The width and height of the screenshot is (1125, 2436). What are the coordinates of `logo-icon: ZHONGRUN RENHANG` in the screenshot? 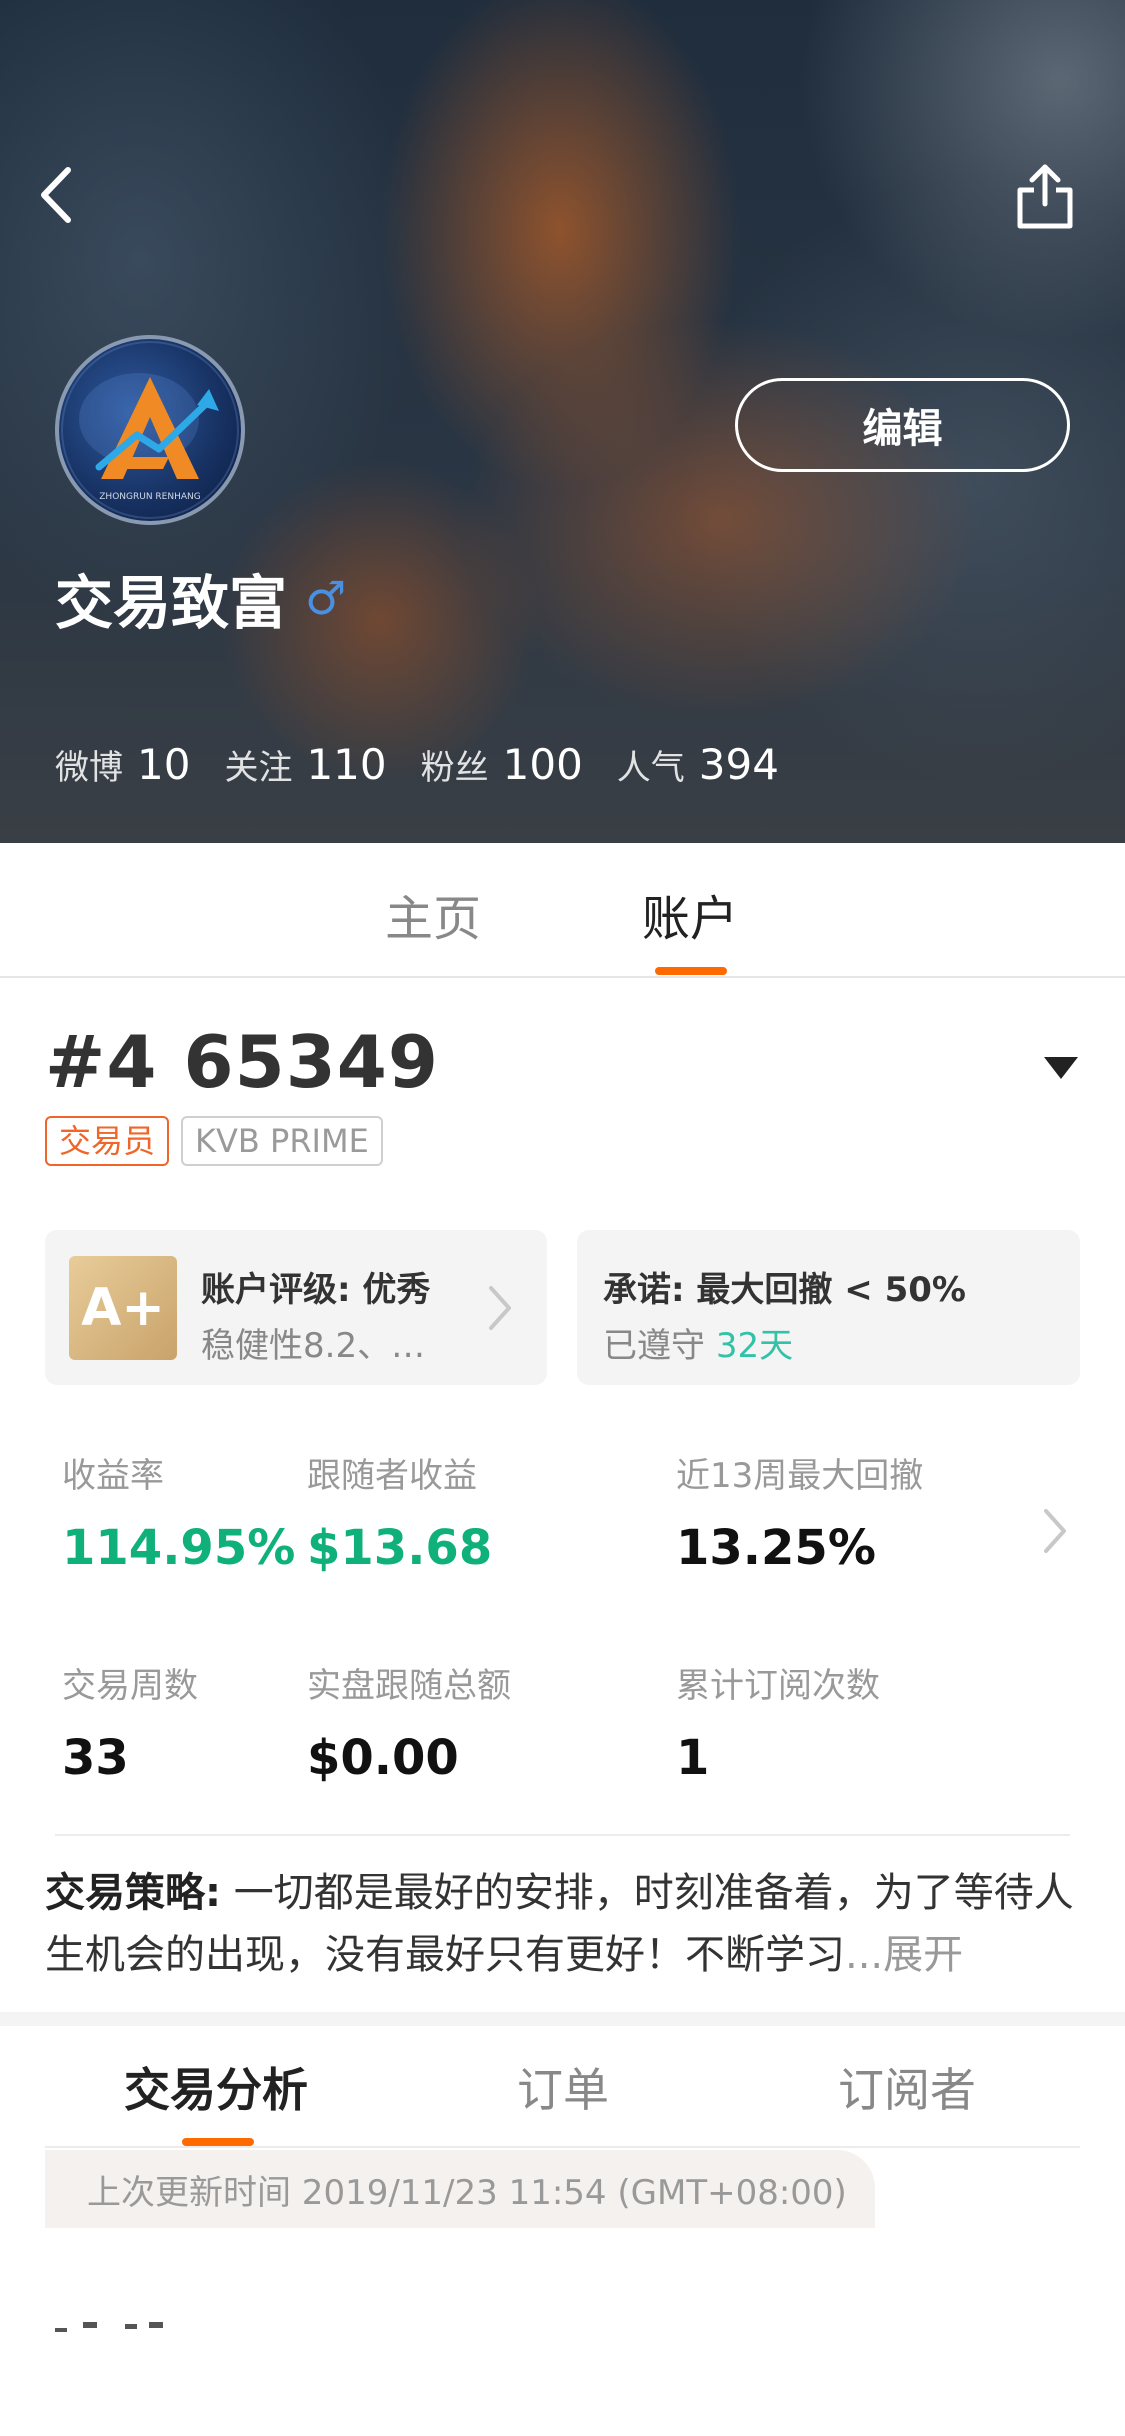 It's located at (150, 430).